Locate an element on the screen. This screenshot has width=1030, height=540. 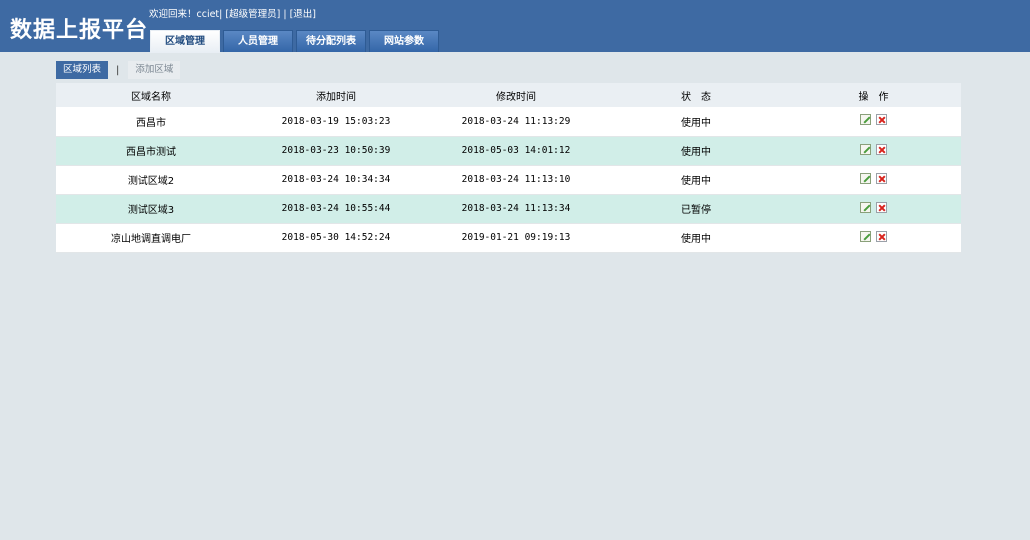
col-header-added: 添加时间 is located at coordinates (336, 95).